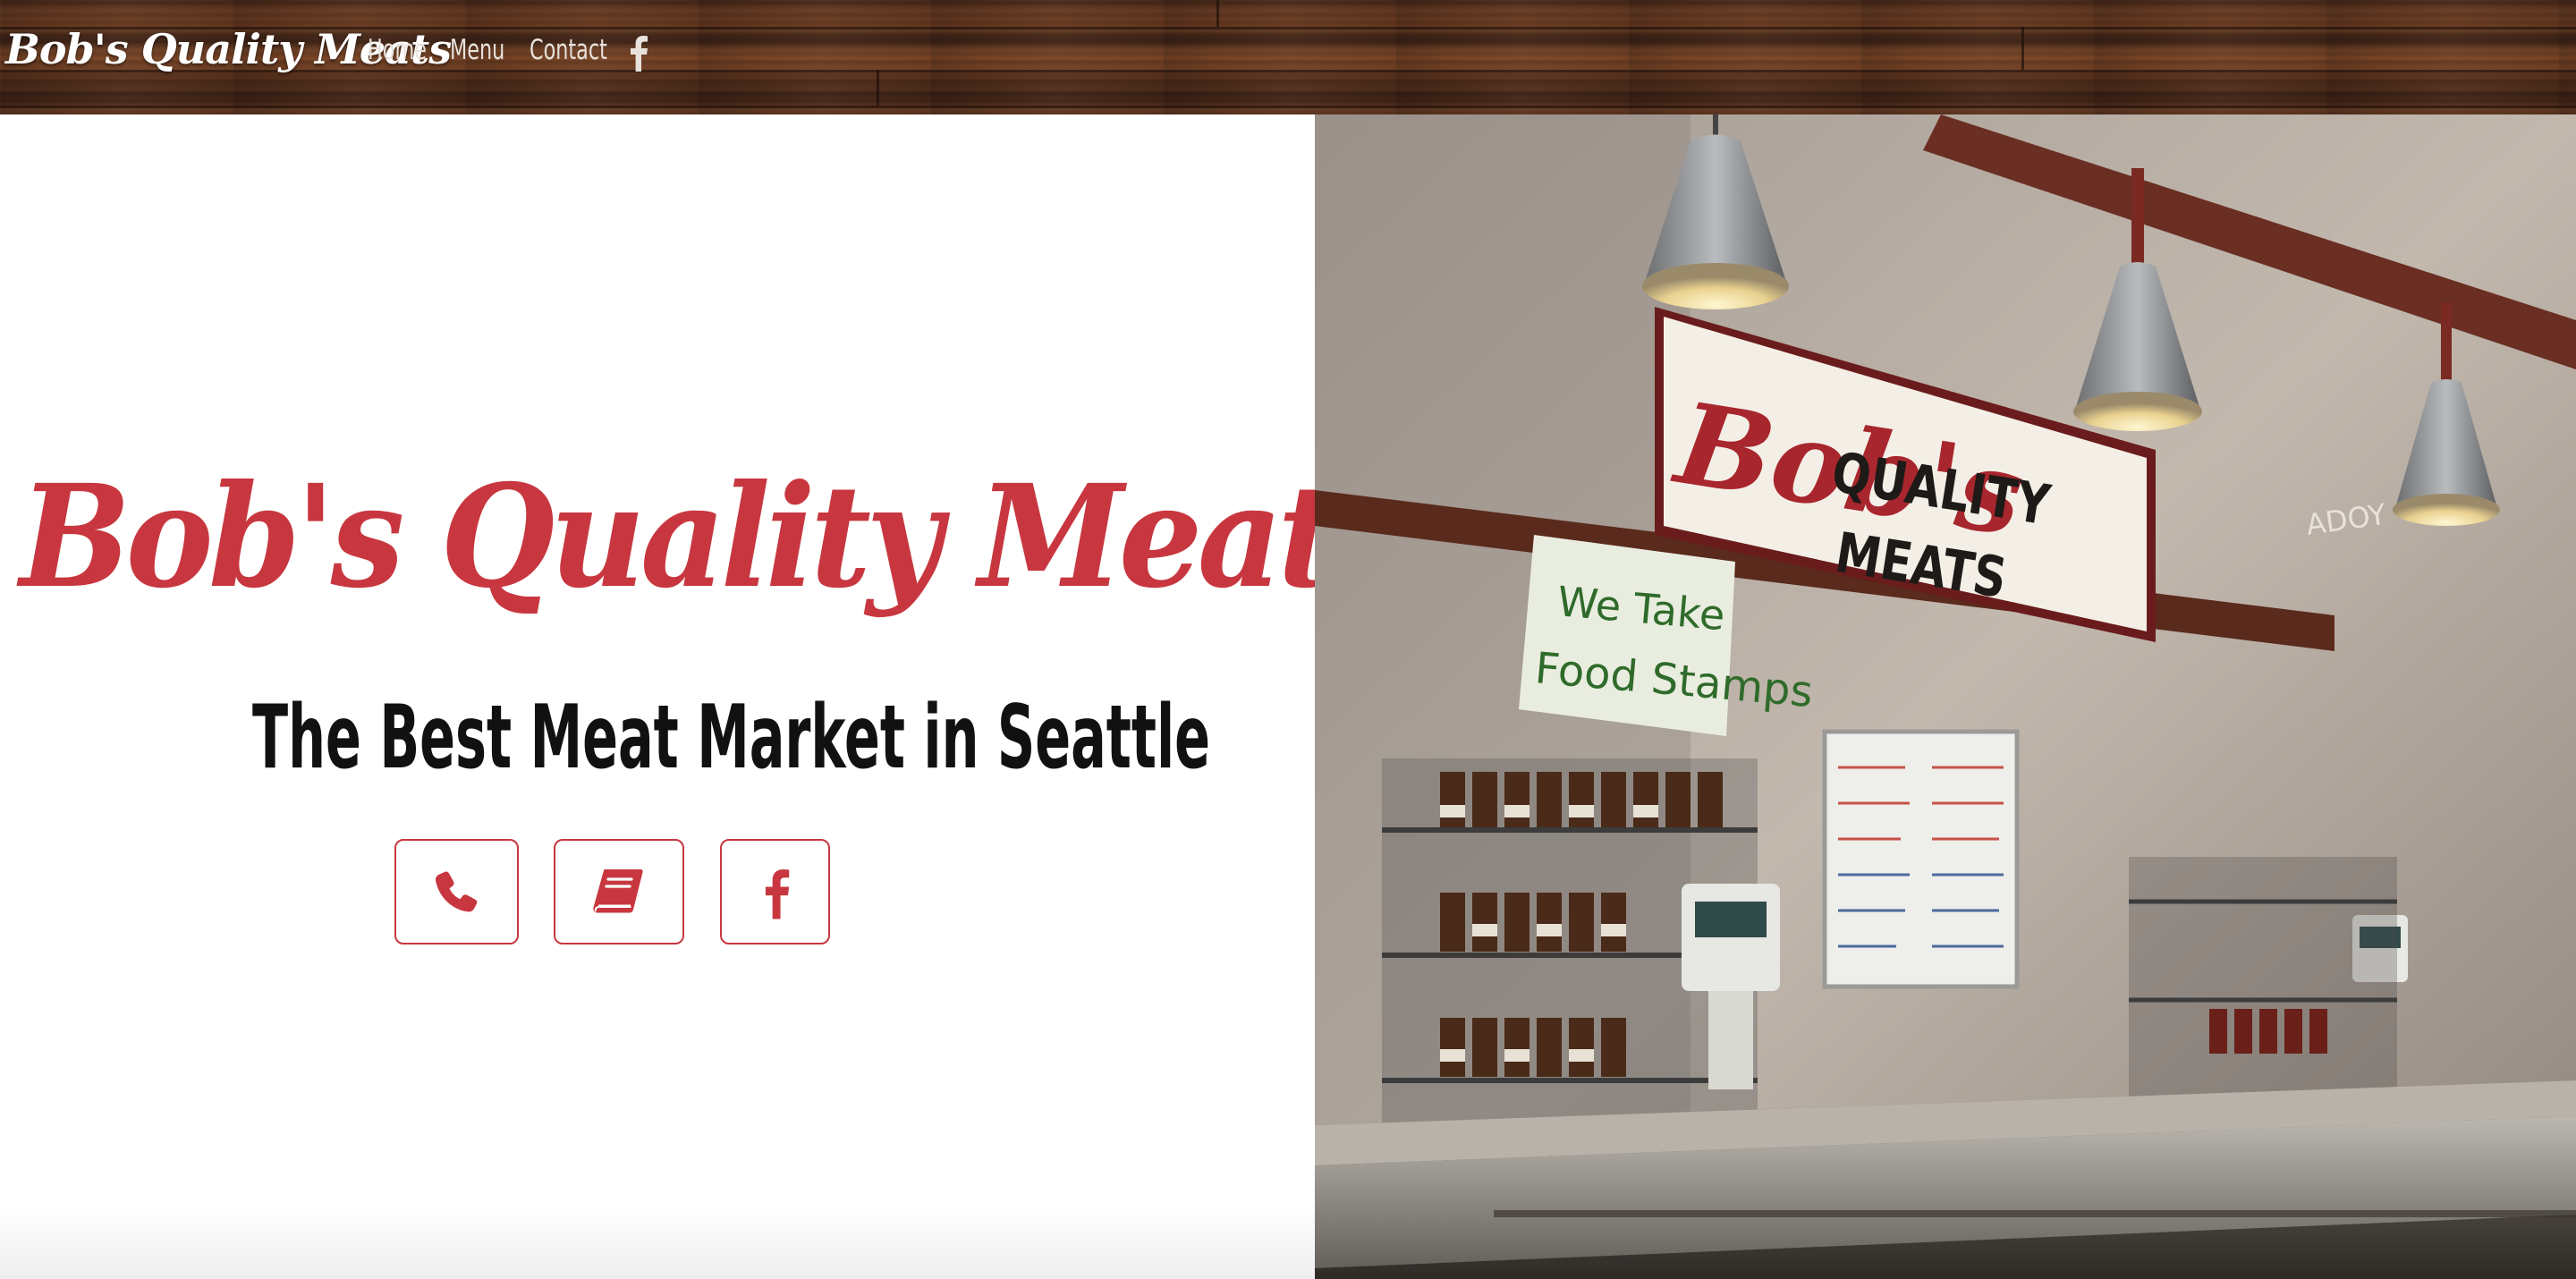  I want to click on nav-home-link: Home, so click(397, 50).